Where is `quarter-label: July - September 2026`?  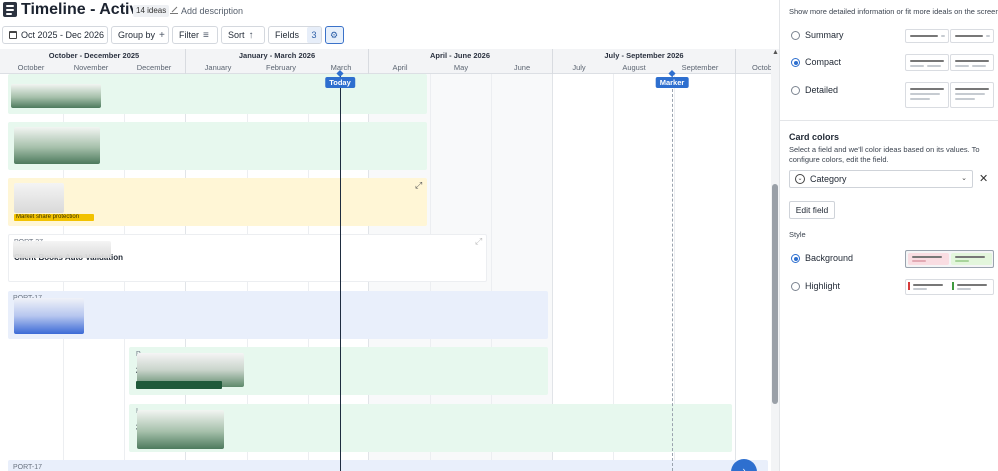 quarter-label: July - September 2026 is located at coordinates (644, 55).